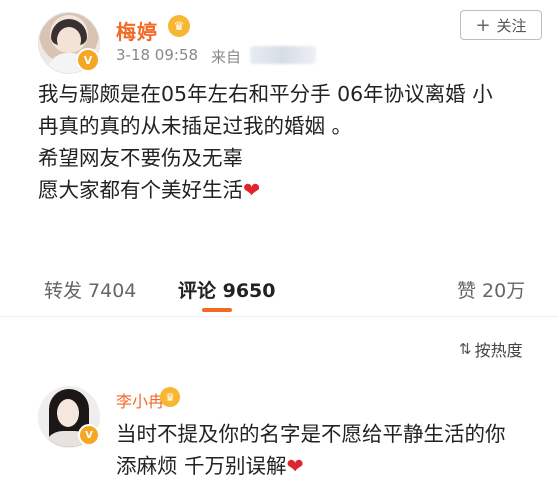  What do you see at coordinates (217, 310) in the screenshot?
I see `active-tab-indicator` at bounding box center [217, 310].